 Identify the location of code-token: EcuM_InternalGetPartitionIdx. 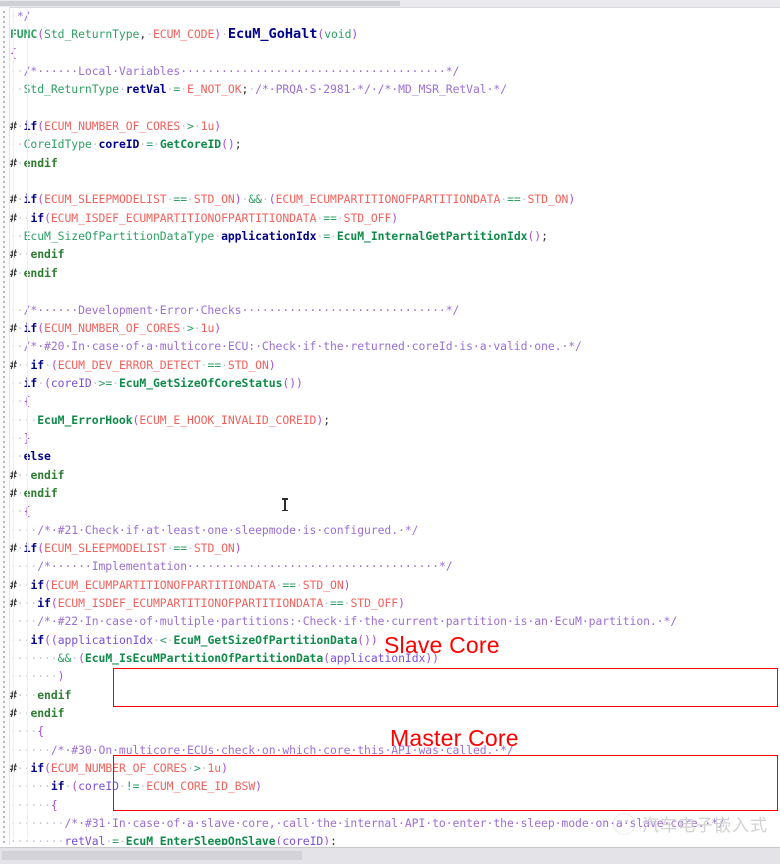
(432, 236).